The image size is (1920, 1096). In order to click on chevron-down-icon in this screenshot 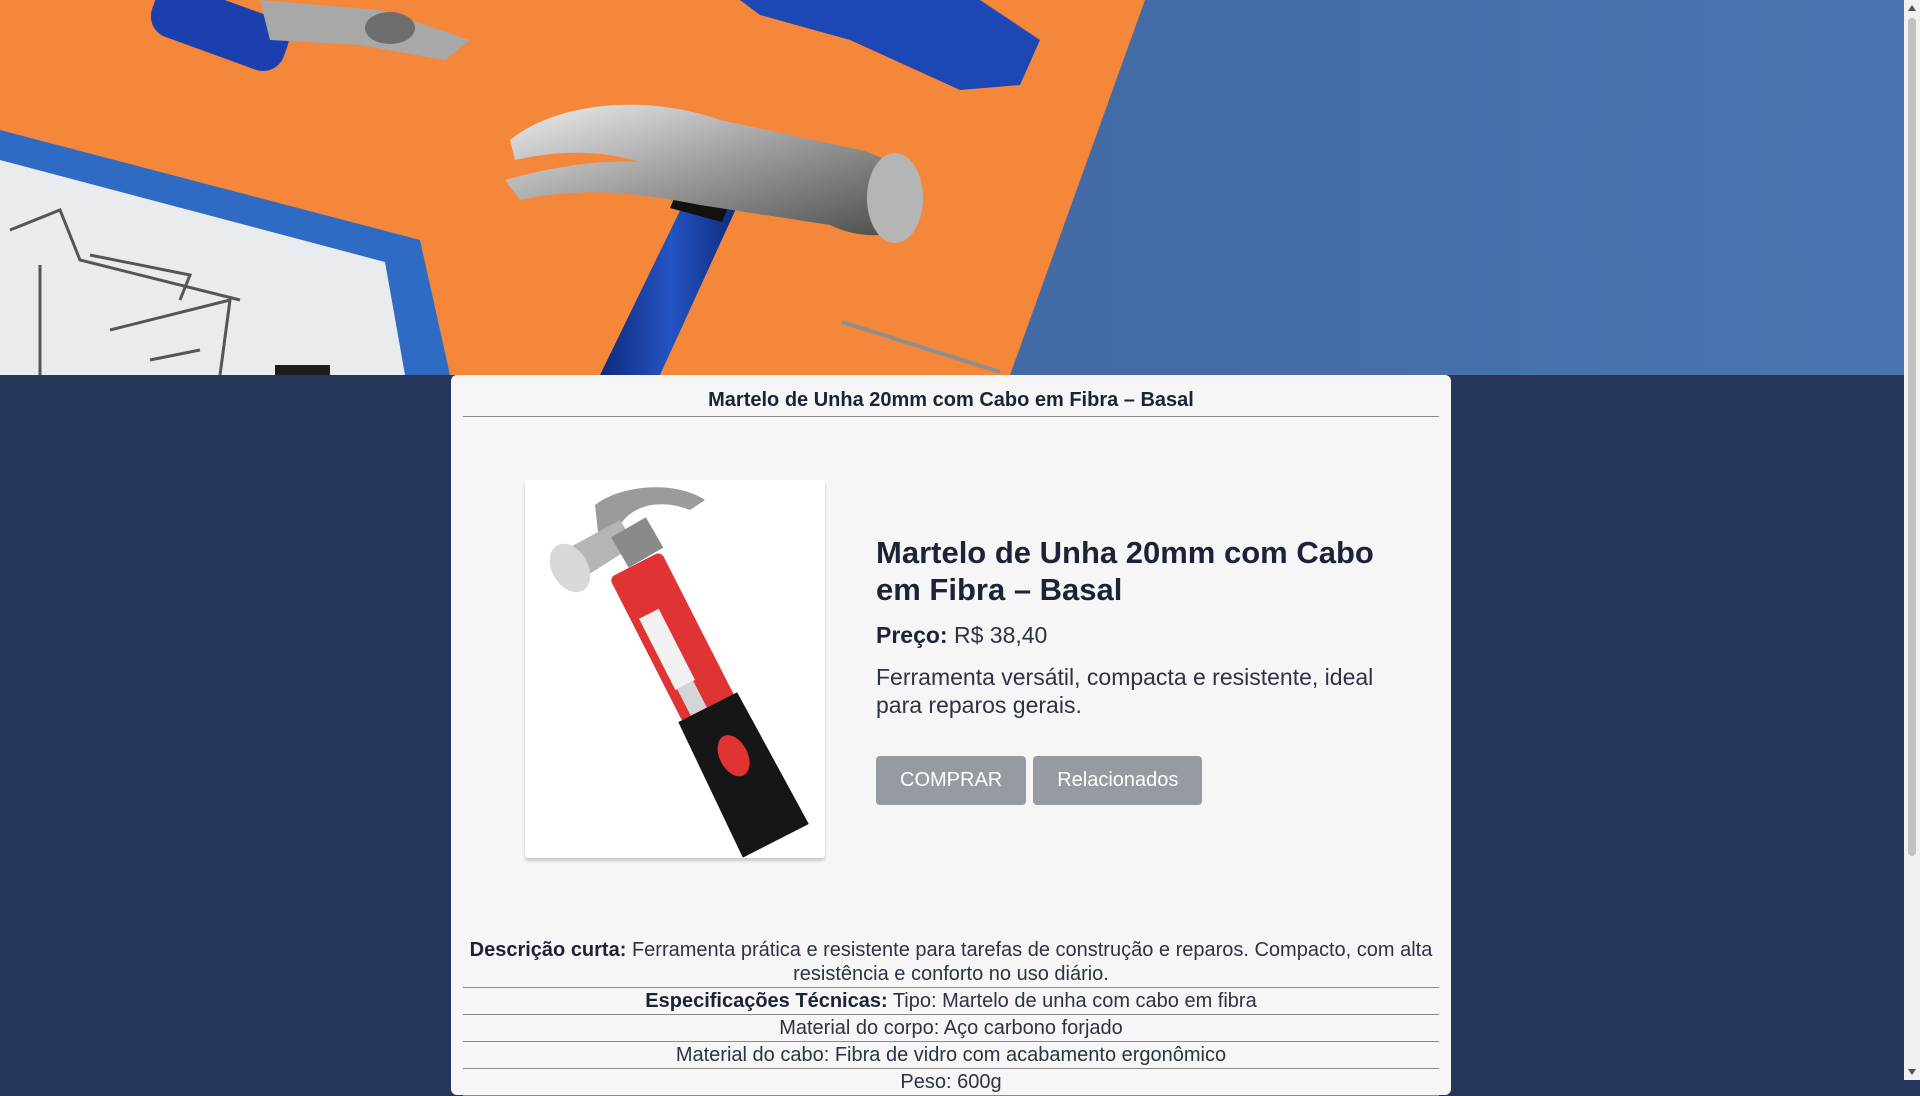, I will do `click(1912, 1072)`.